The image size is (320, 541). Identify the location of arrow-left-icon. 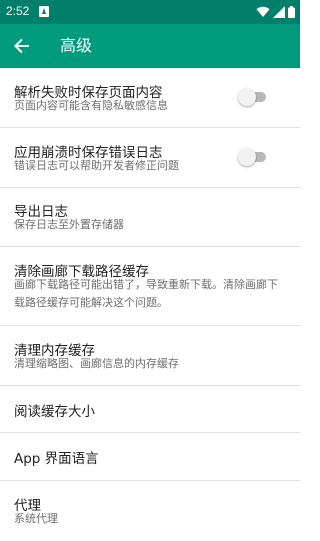
(21, 46).